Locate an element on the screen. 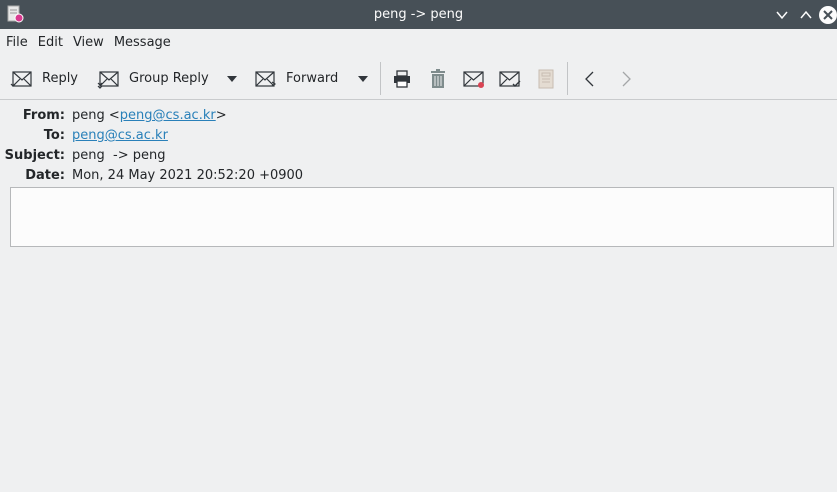  from-value: peng <peng@cs.ac.kr> is located at coordinates (149, 116).